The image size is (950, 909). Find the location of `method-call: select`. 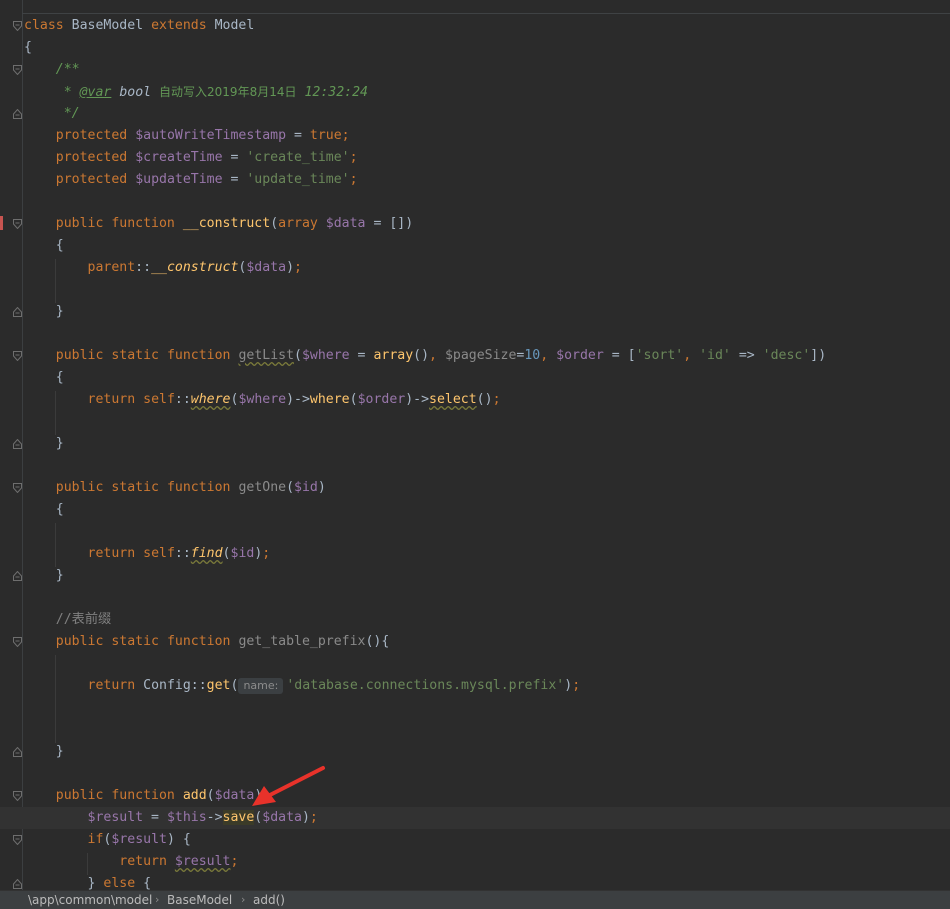

method-call: select is located at coordinates (453, 399).